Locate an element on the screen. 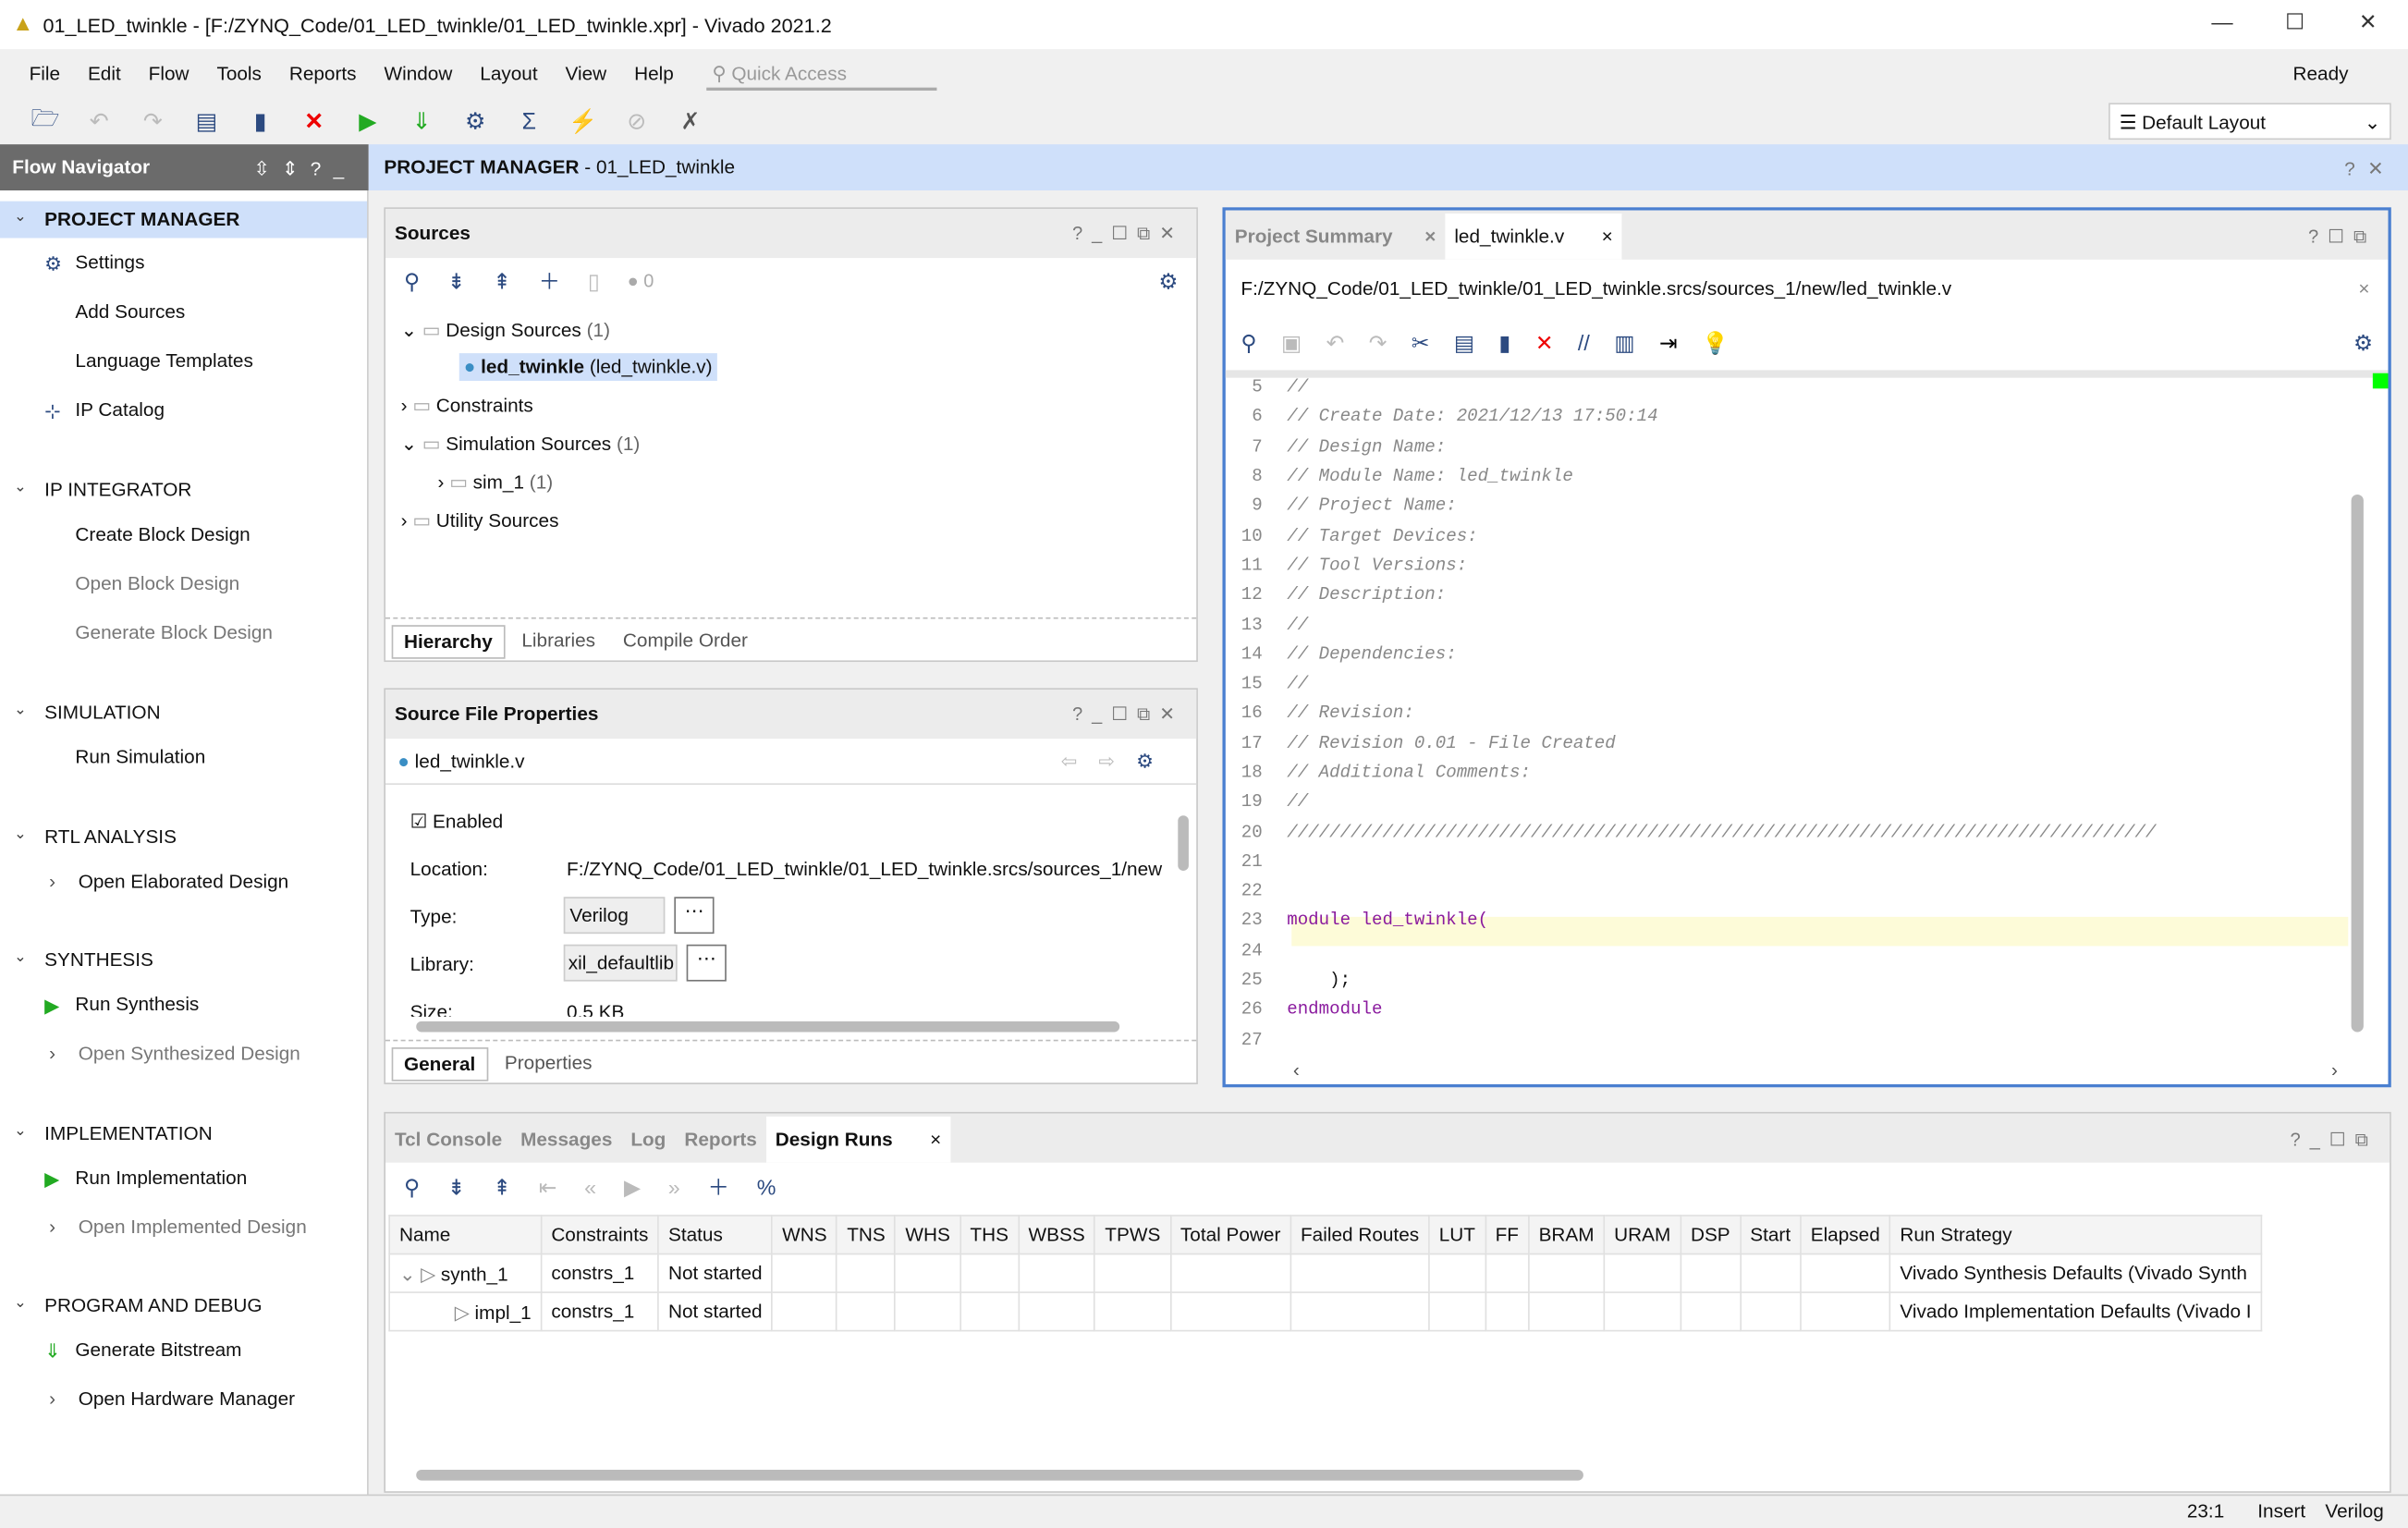  copy-icon: ▤ is located at coordinates (206, 121).